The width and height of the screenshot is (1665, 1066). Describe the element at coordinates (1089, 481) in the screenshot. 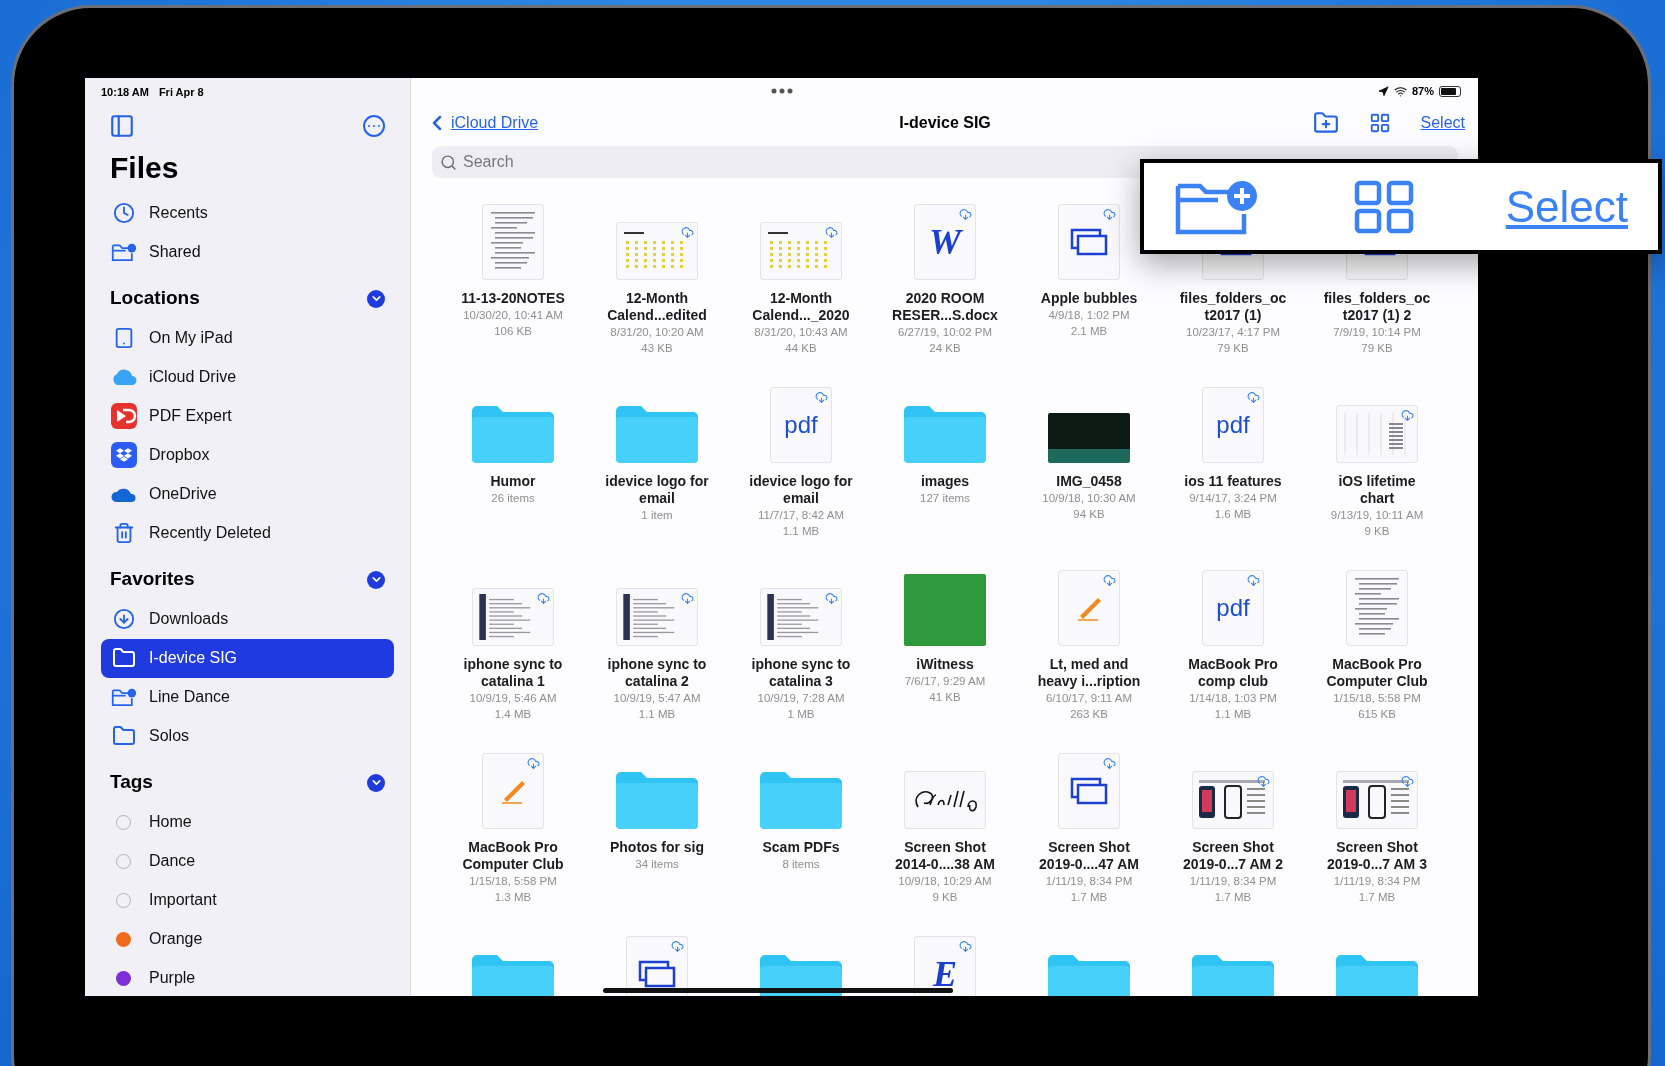

I see `file-name: IMG_0458` at that location.